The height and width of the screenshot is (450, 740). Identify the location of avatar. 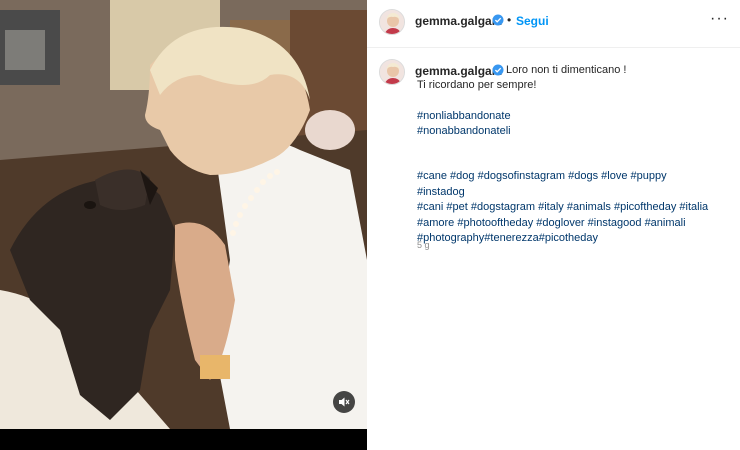
(392, 22).